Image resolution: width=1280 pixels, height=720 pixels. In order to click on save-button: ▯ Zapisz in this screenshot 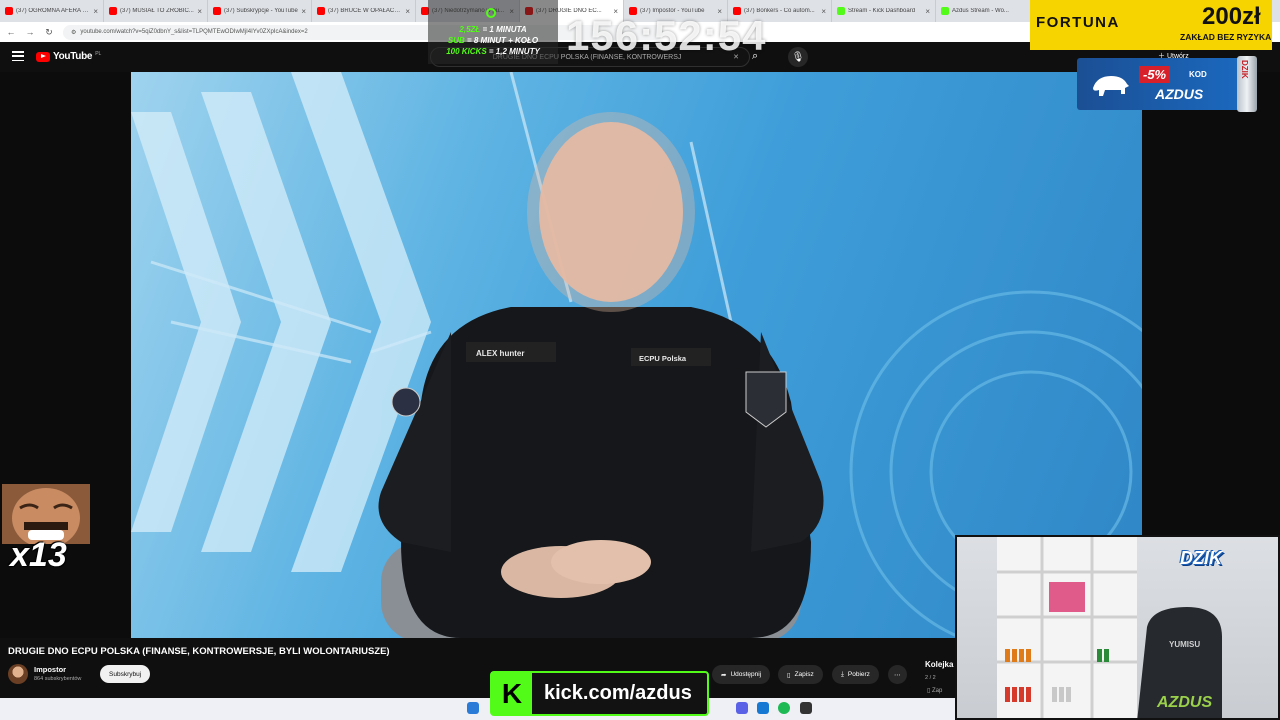, I will do `click(800, 674)`.